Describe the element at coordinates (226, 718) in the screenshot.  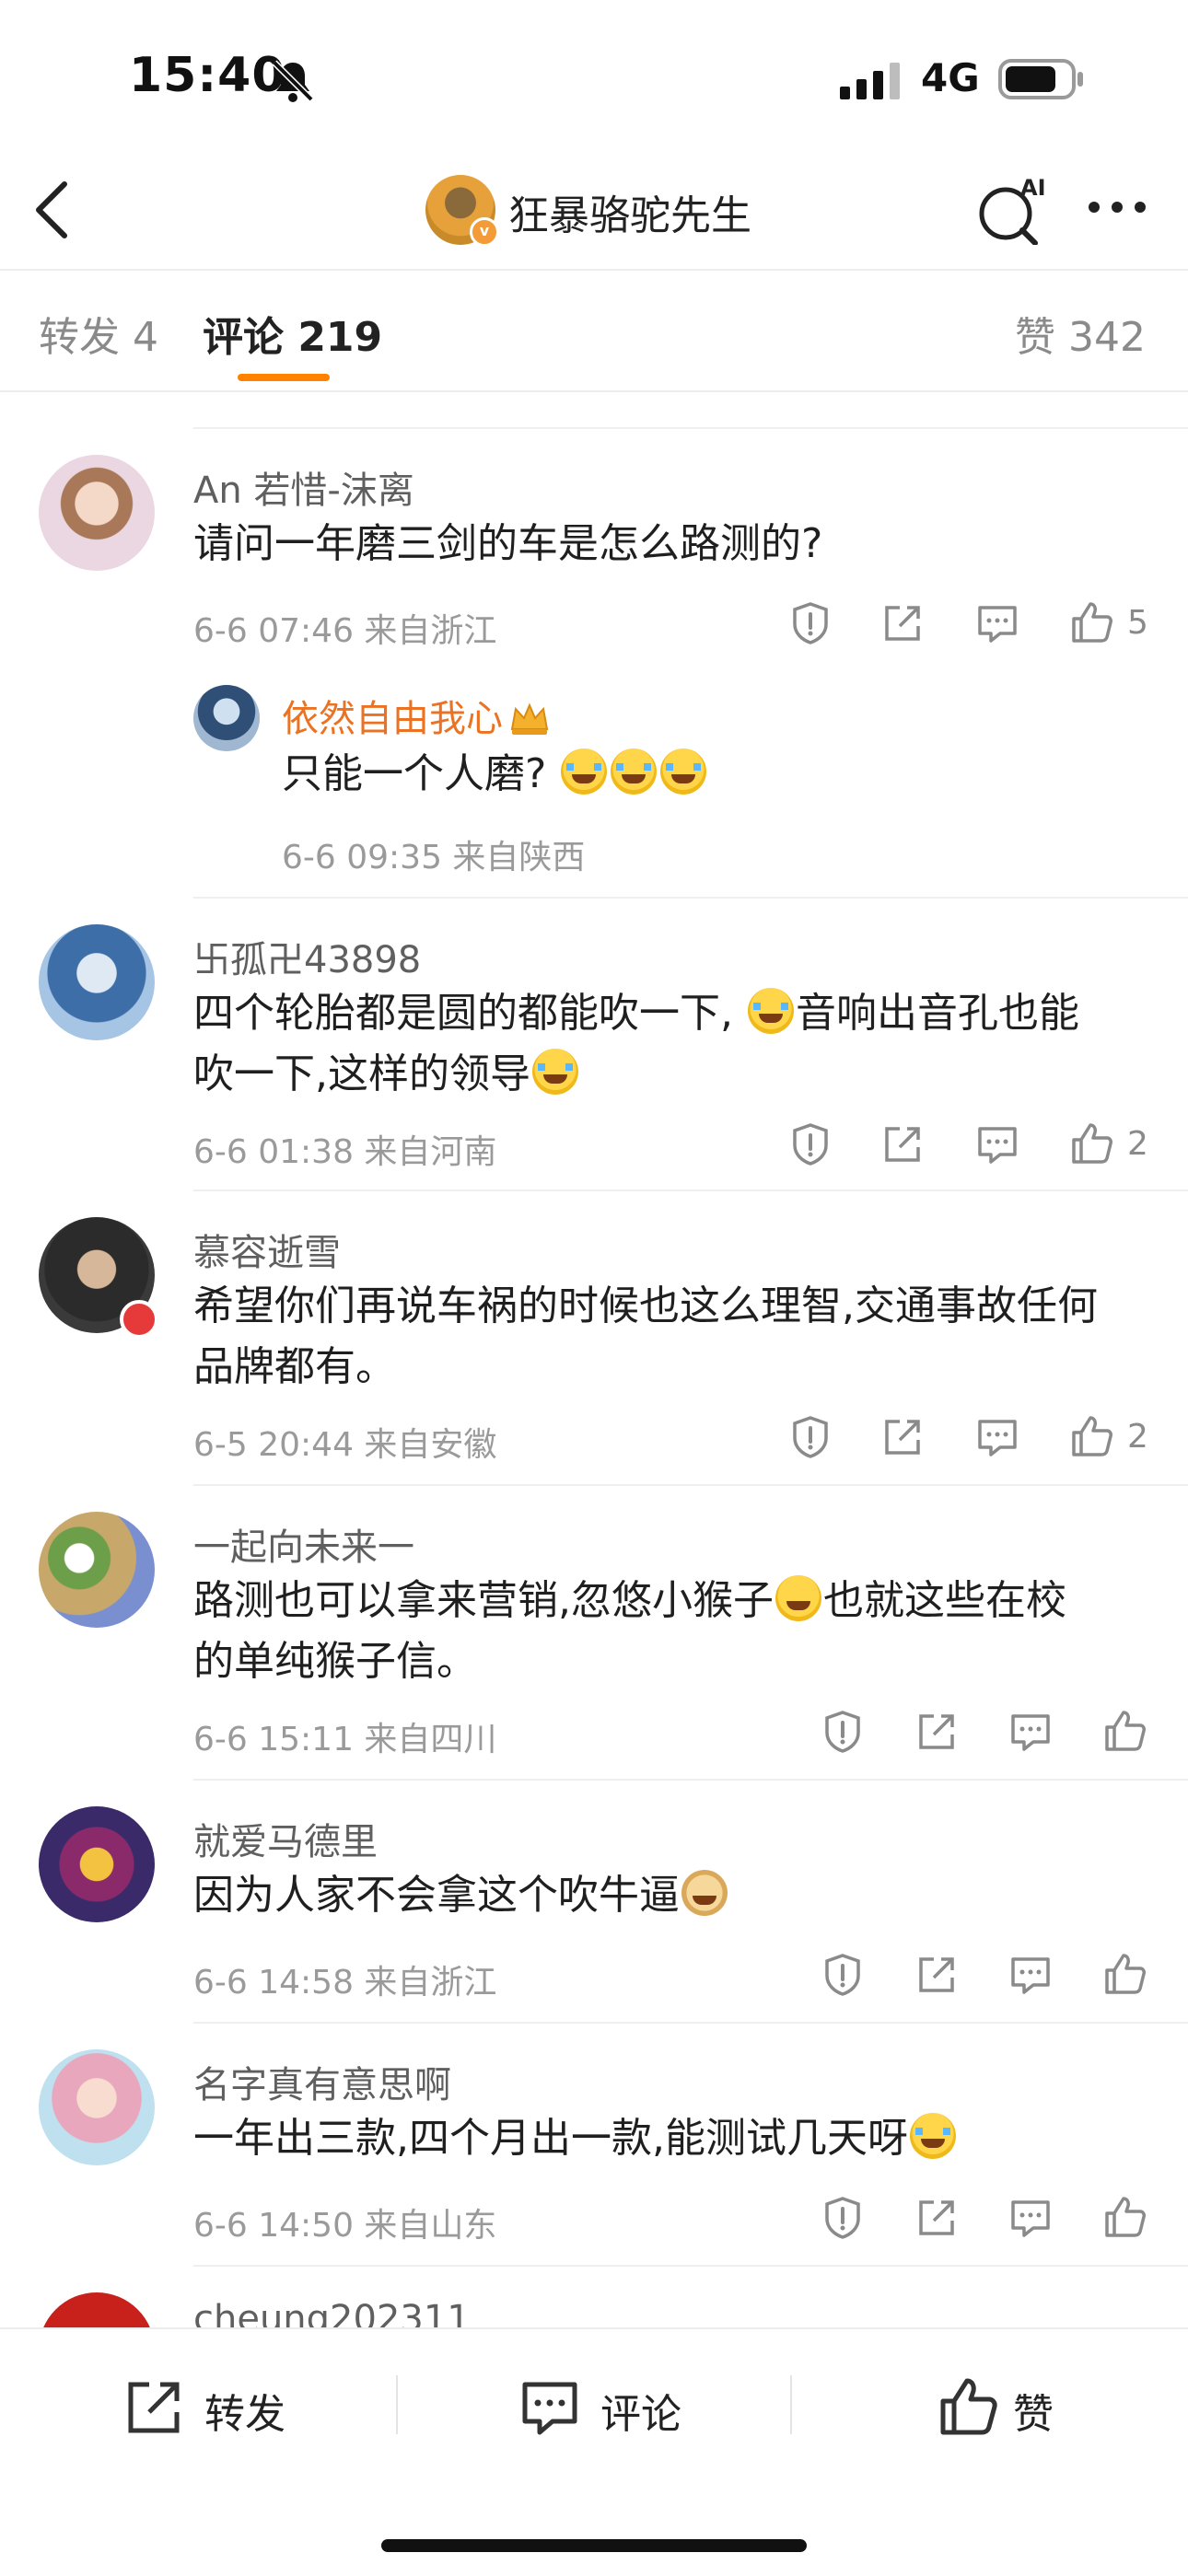
I see `reply-avatar` at that location.